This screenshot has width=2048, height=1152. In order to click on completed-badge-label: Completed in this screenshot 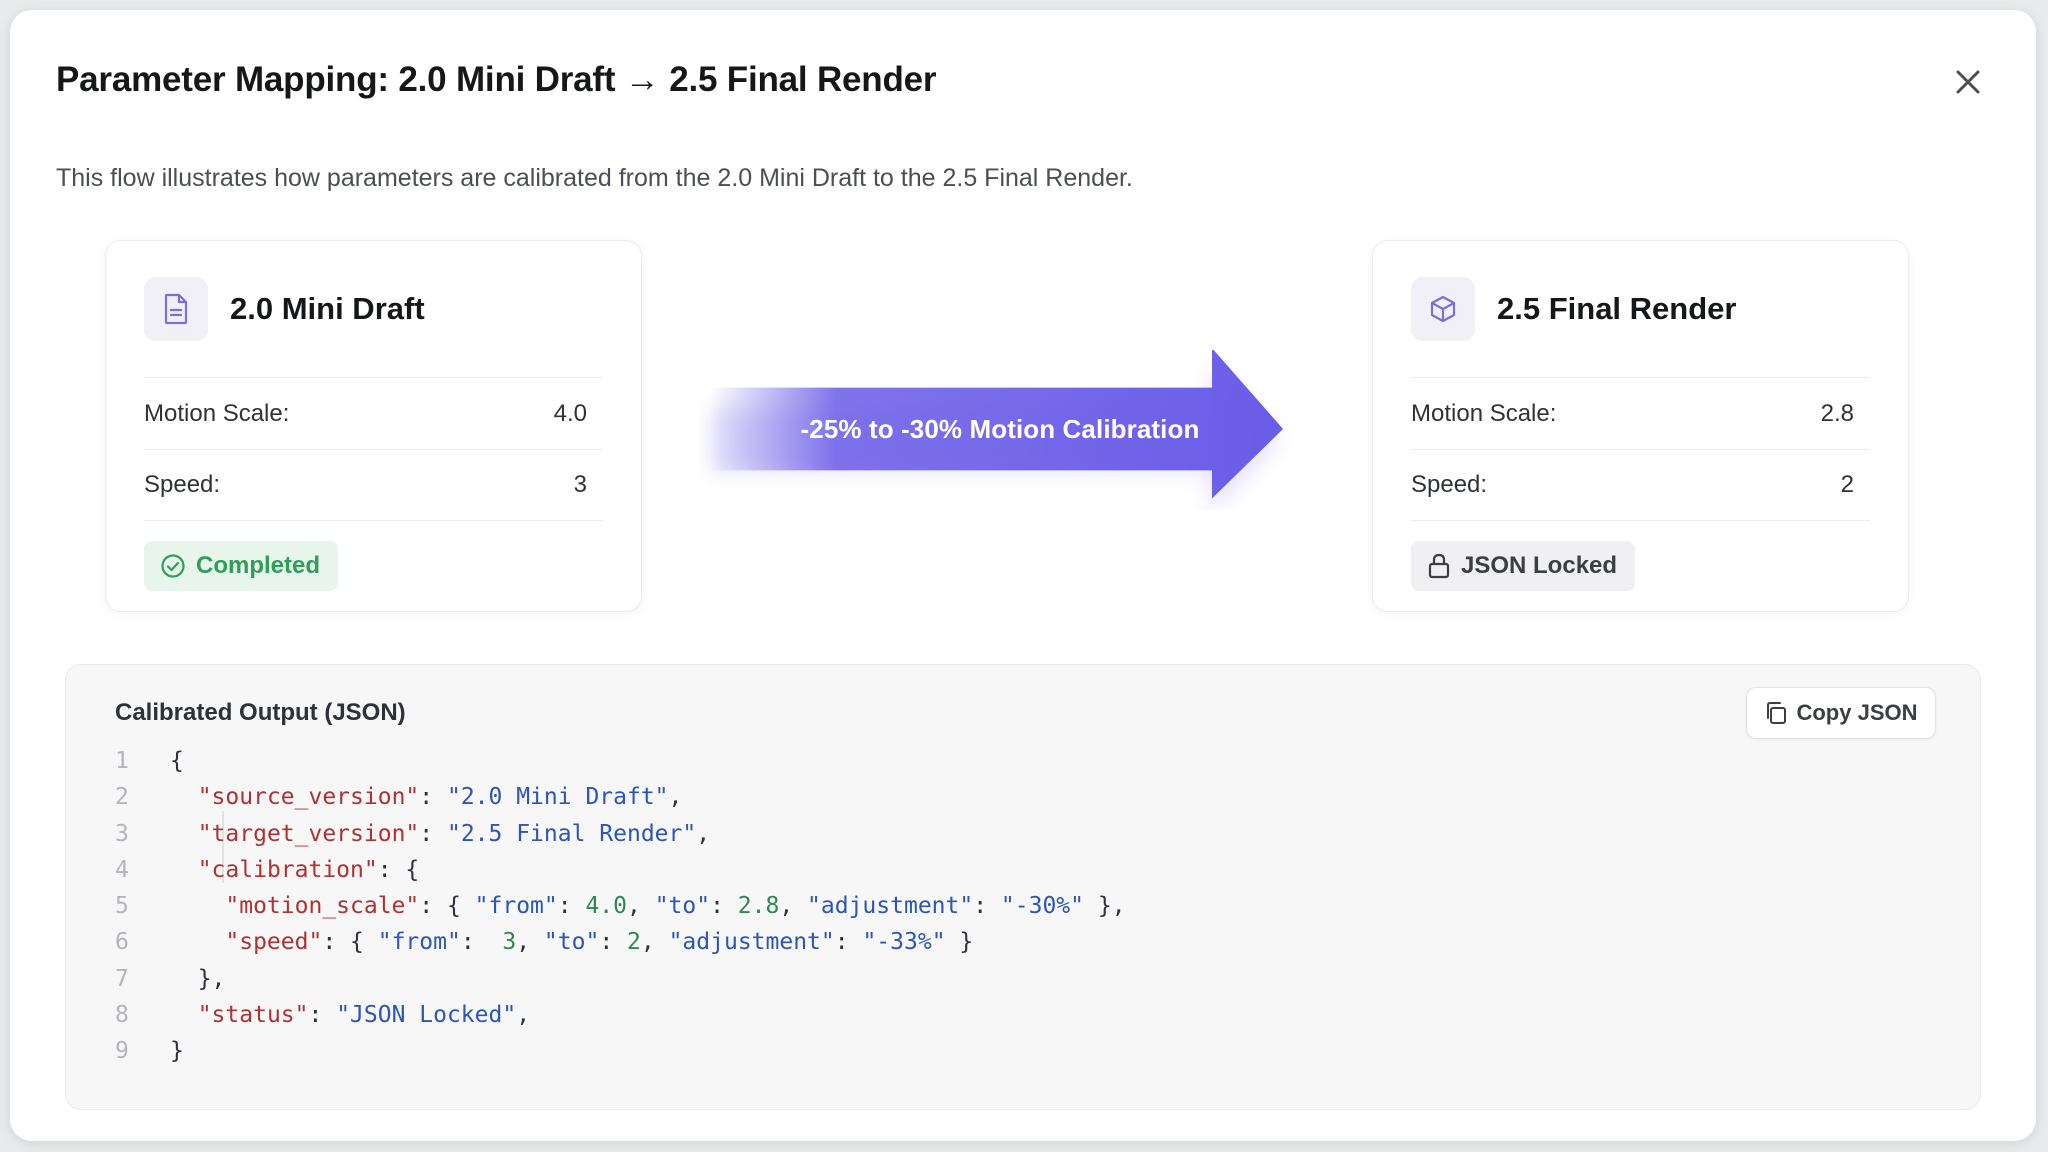, I will do `click(258, 565)`.